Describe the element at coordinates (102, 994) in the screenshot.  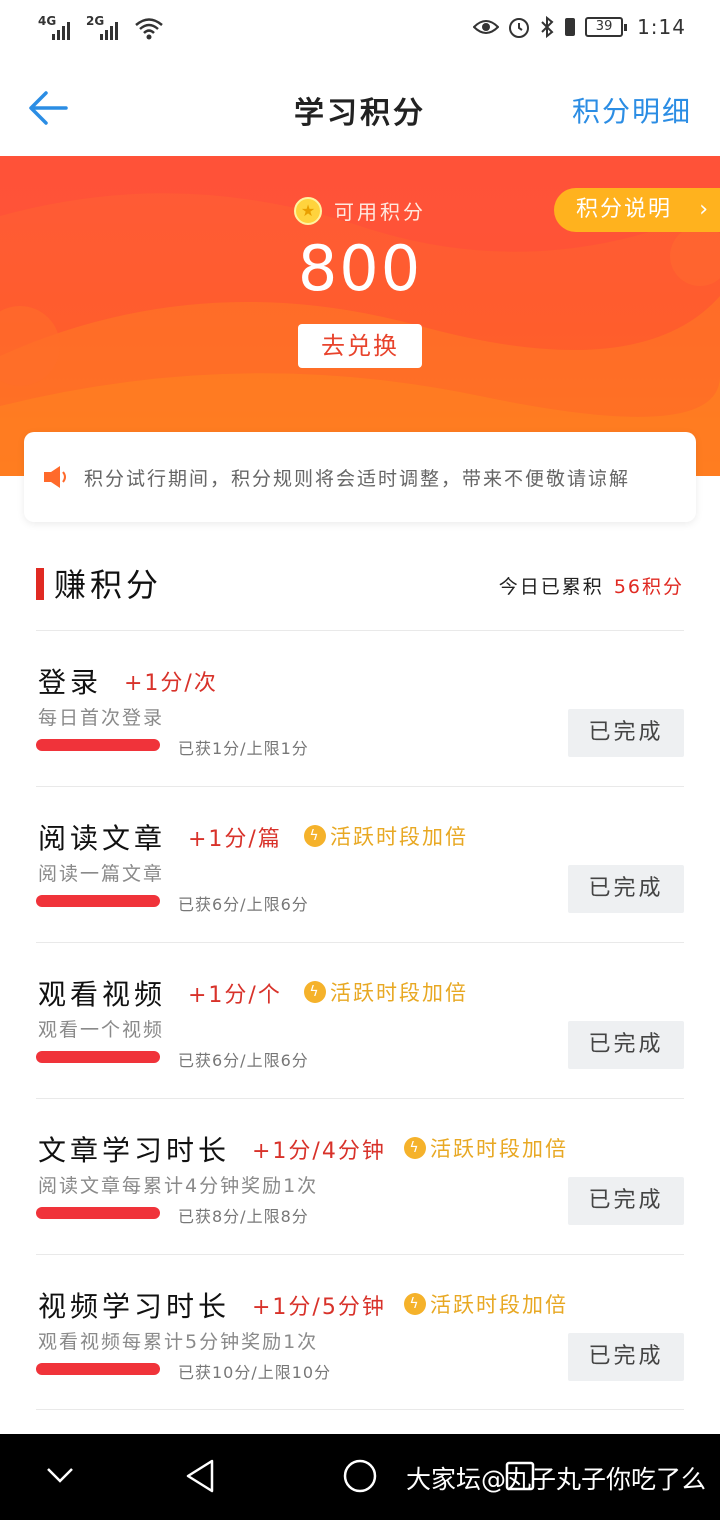
I see `task-title: 观看视频` at that location.